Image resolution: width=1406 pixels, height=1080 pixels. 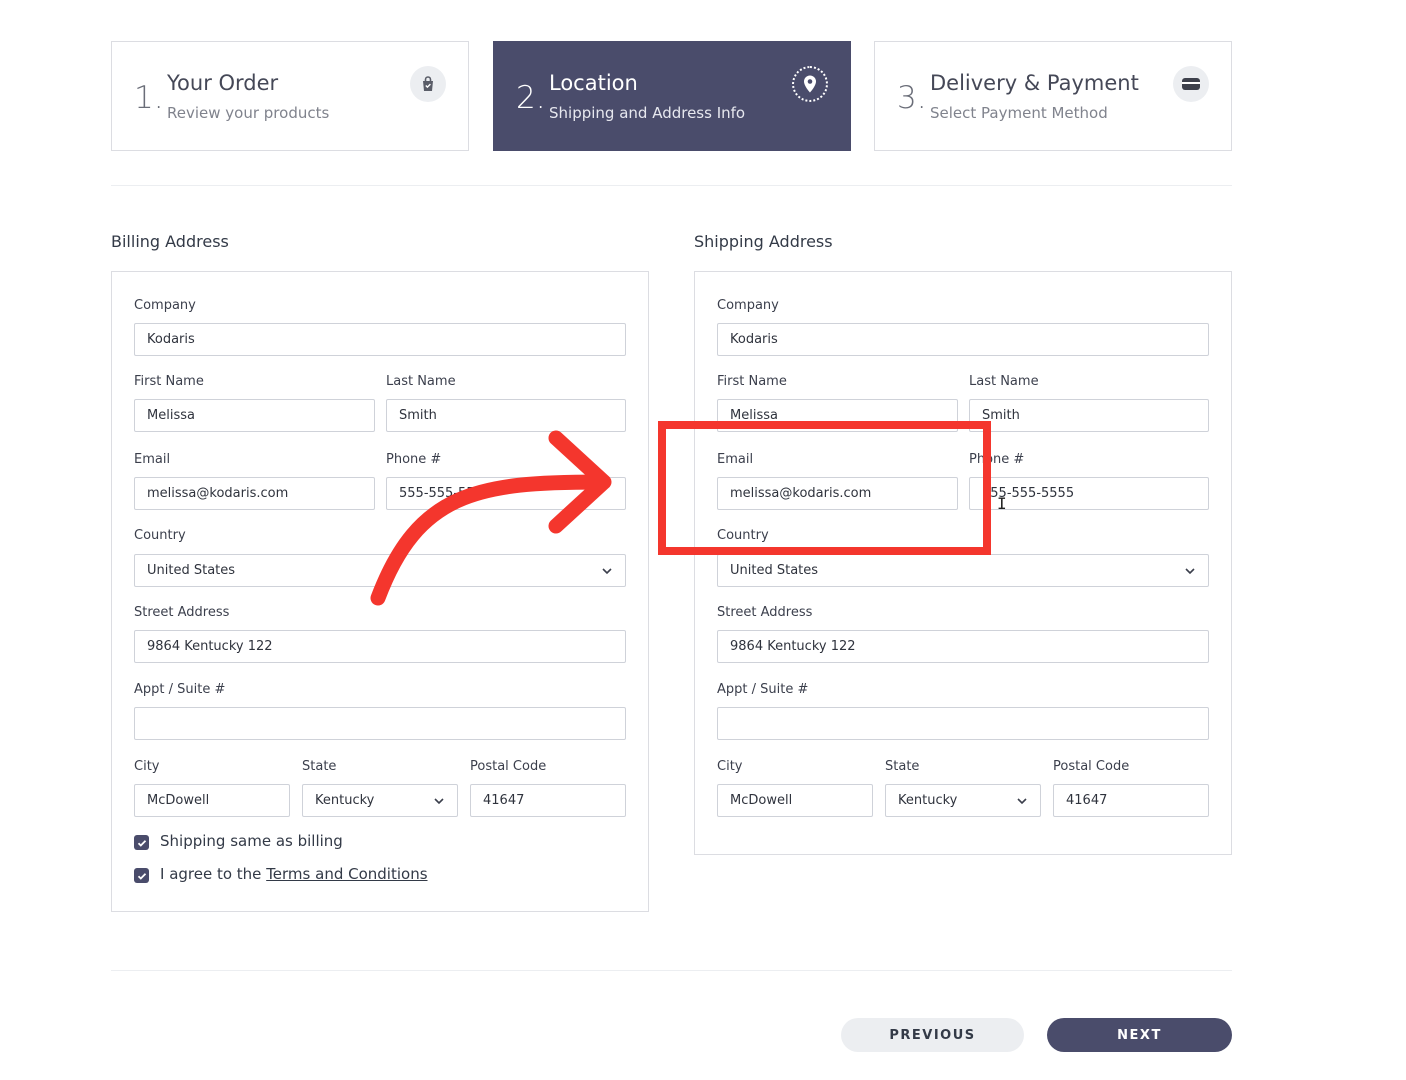 I want to click on billing-email-input: melissa@kodaris.com, so click(x=254, y=493).